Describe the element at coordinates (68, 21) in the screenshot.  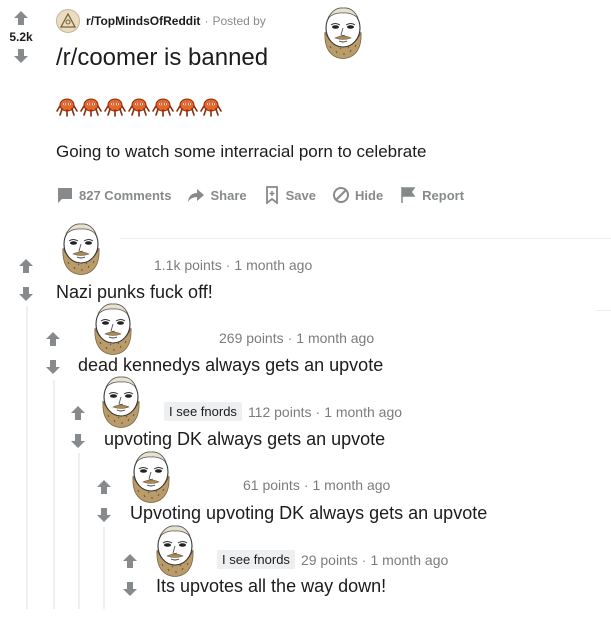
I see `subreddit-icon` at that location.